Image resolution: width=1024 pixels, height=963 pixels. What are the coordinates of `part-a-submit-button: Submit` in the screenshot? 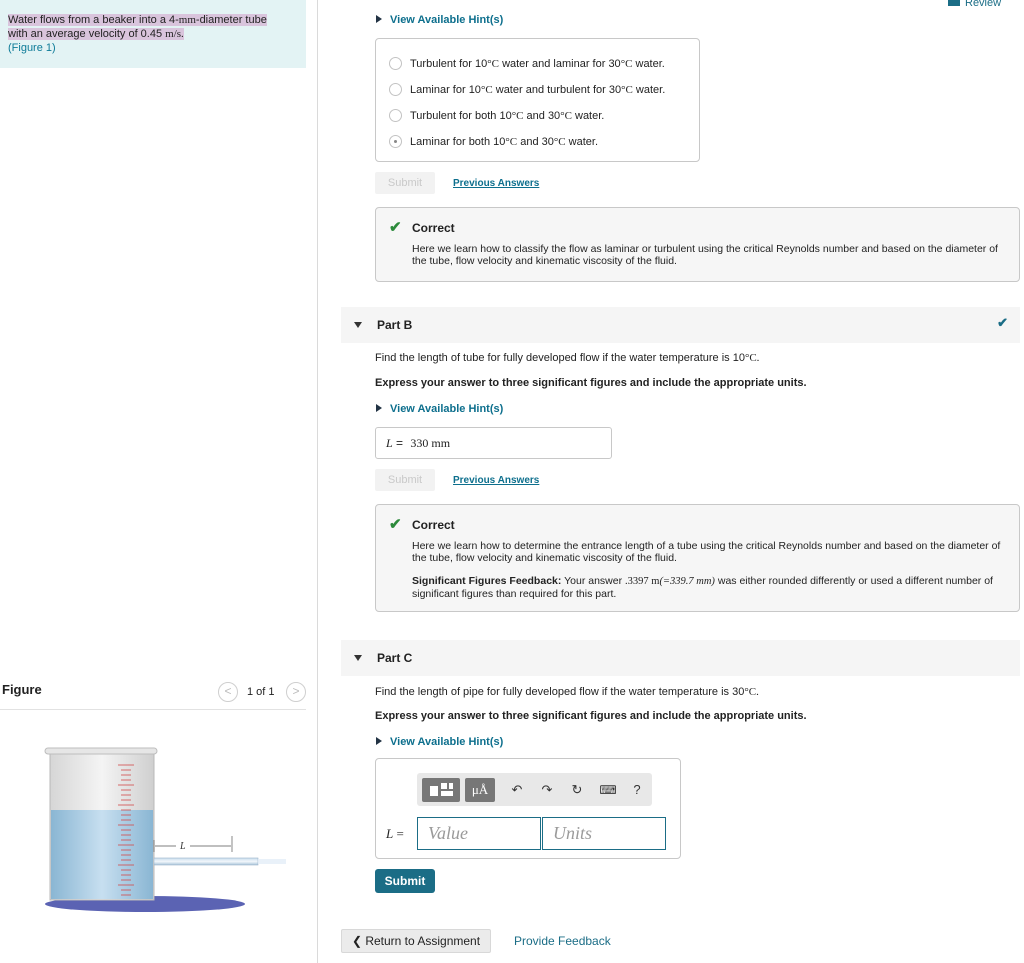 It's located at (405, 183).